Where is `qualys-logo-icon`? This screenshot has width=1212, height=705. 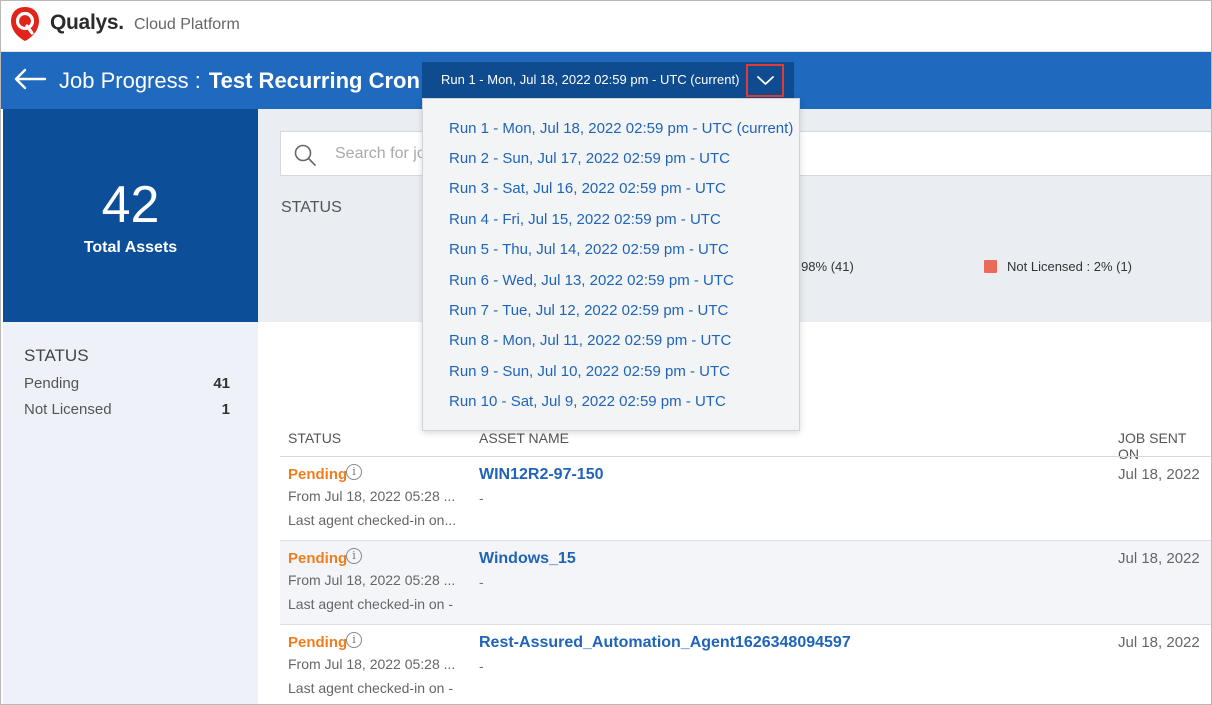 qualys-logo-icon is located at coordinates (25, 24).